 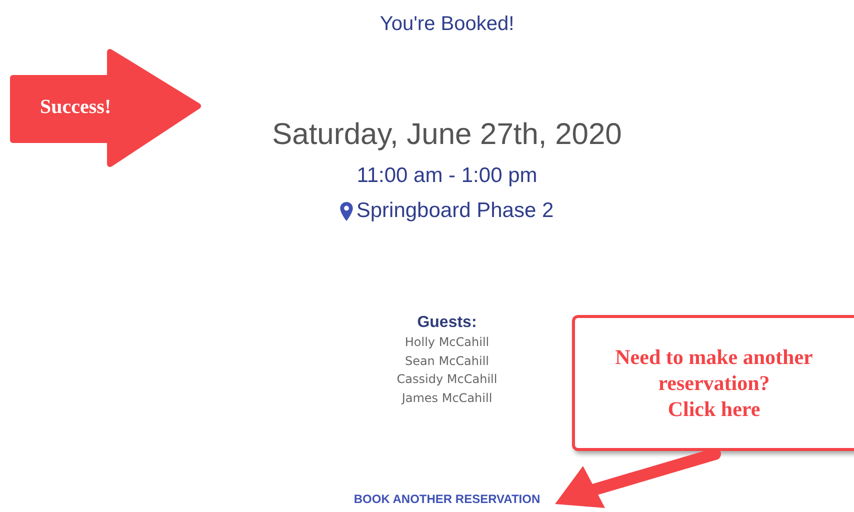 I want to click on guest-name: Sean McCahill, so click(x=447, y=361).